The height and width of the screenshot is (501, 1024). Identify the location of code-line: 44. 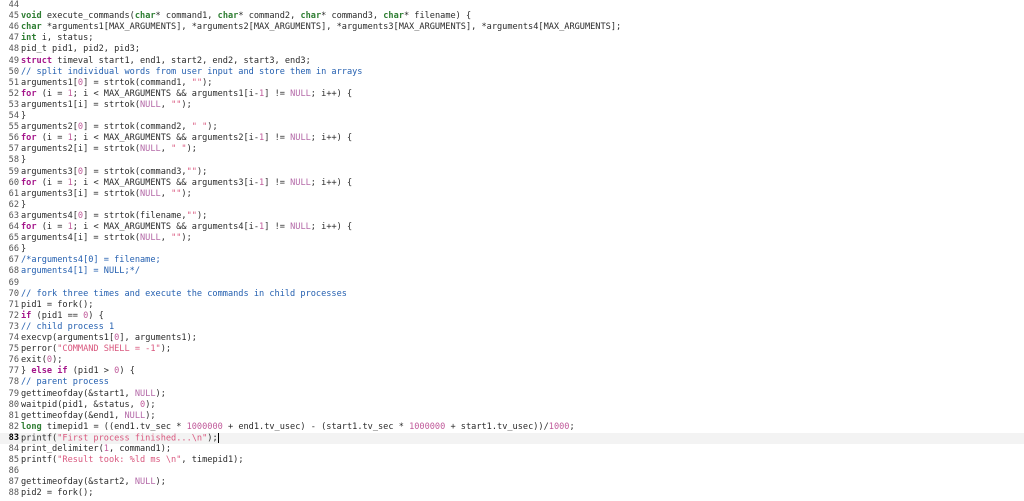
(512, 5).